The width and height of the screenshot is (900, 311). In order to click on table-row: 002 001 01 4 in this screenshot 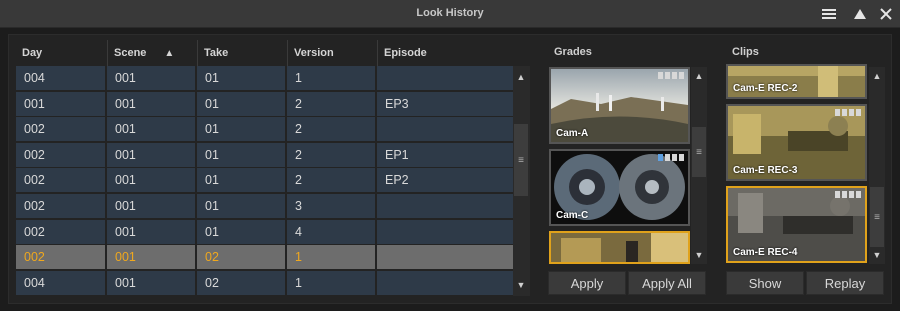, I will do `click(264, 232)`.